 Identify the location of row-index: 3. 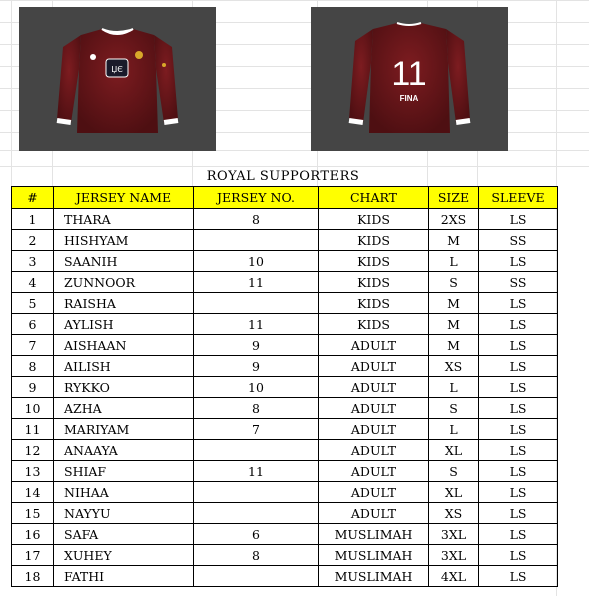
(32, 261).